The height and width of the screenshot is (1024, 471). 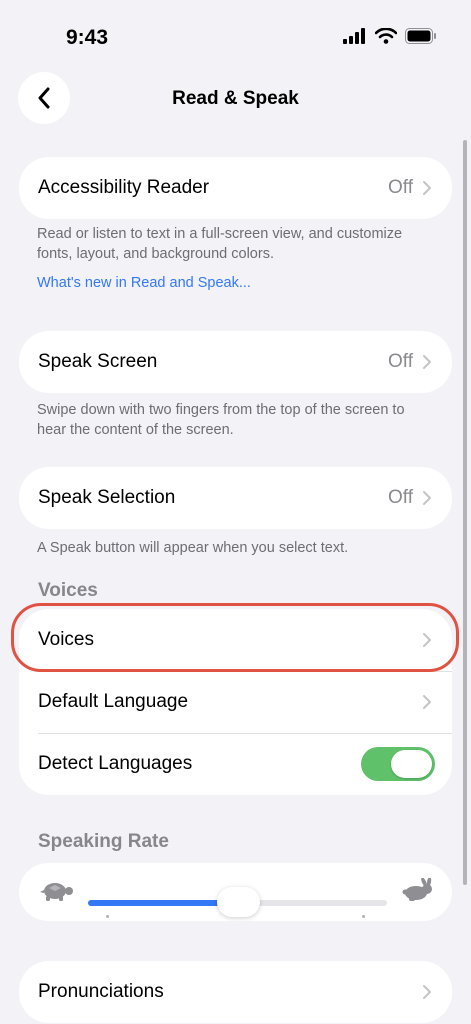 I want to click on speak-screen-value: Off, so click(x=400, y=361).